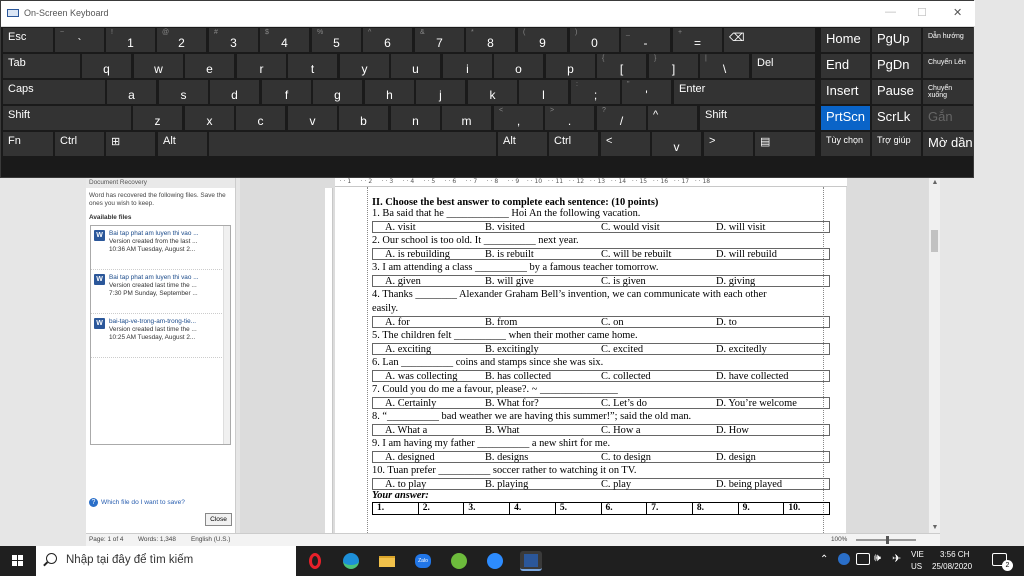 This screenshot has width=1024, height=576. I want to click on list-scrollbar, so click(226, 335).